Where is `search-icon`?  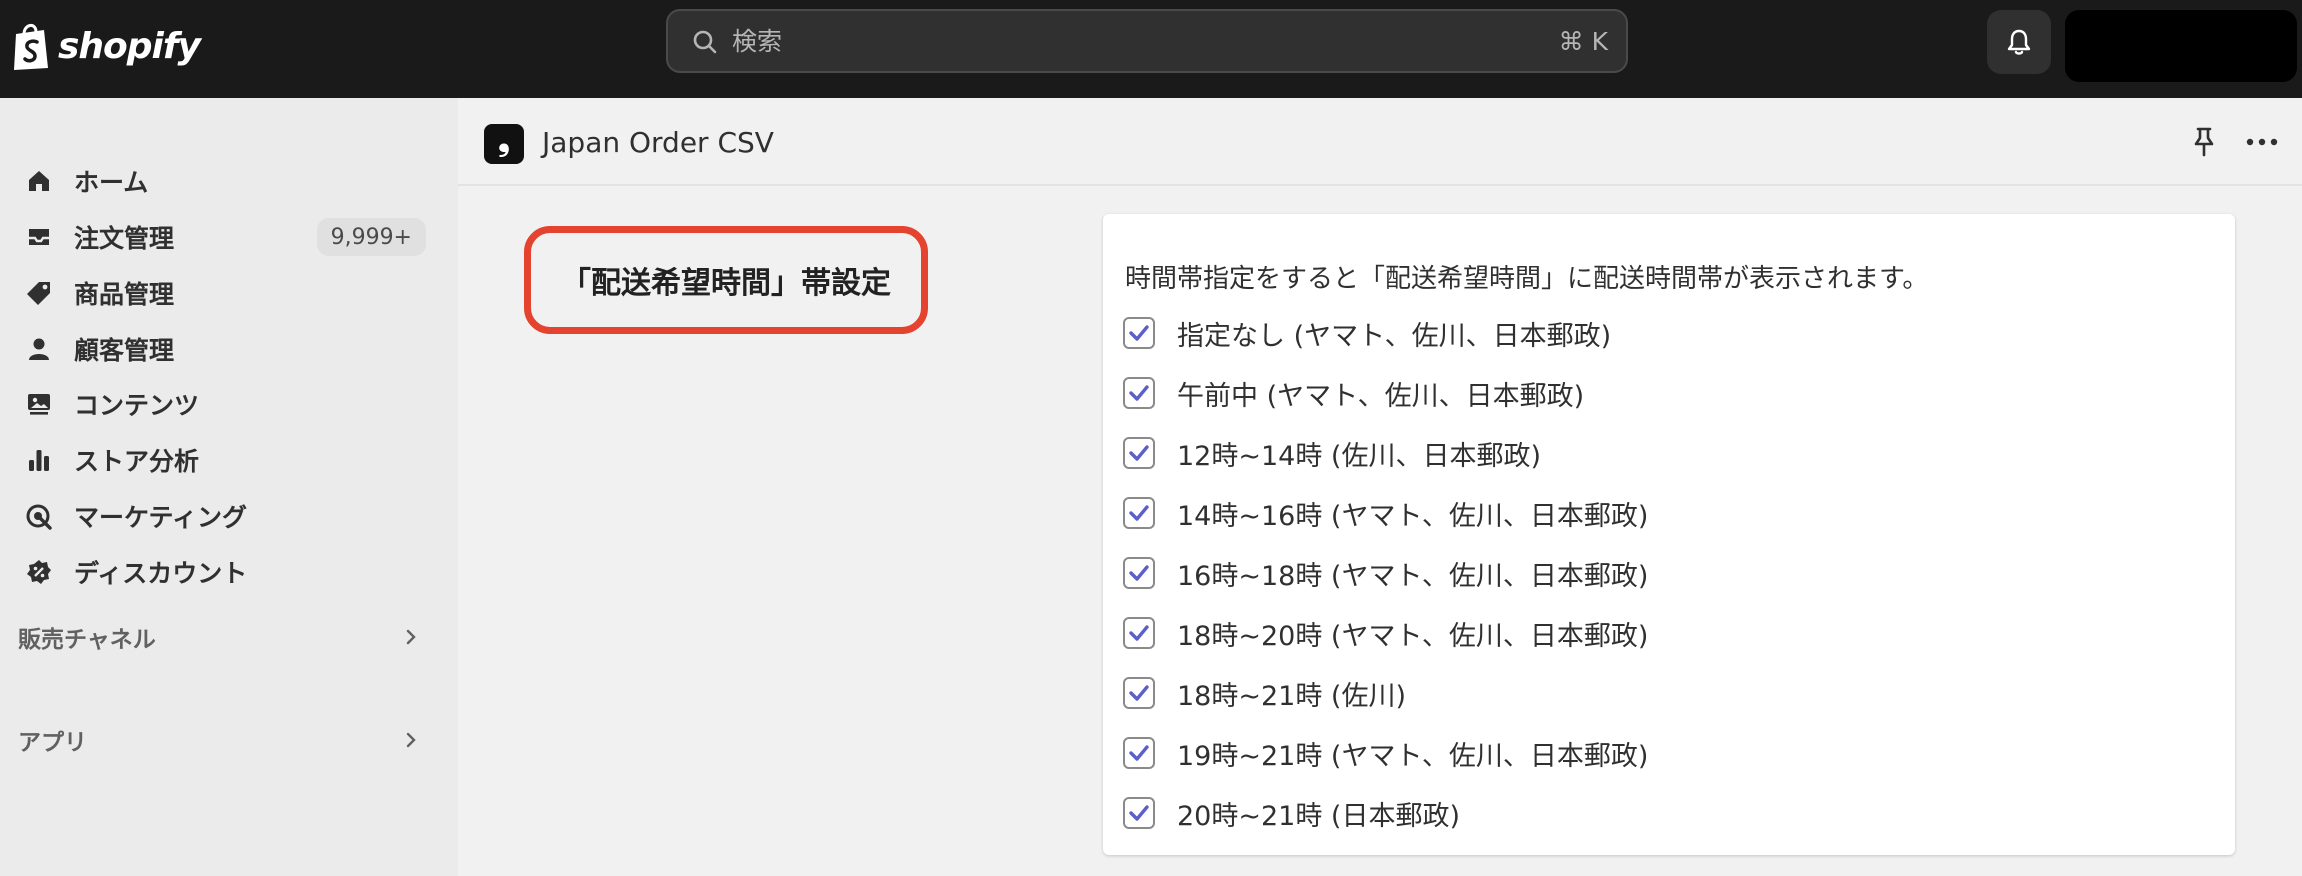
search-icon is located at coordinates (705, 42).